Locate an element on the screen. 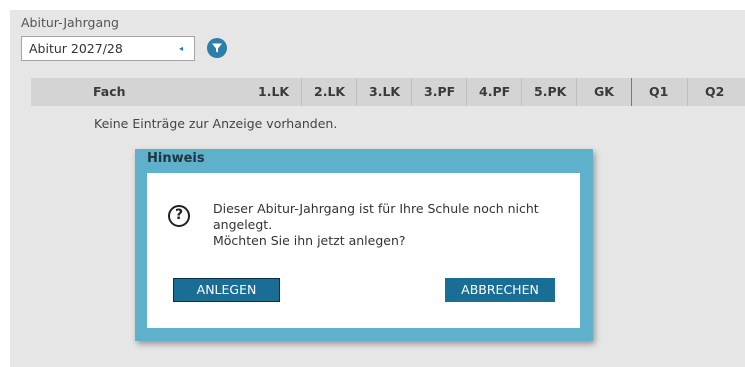 The width and height of the screenshot is (745, 367). year-filter-label: Abitur-Jahrgang is located at coordinates (70, 22).